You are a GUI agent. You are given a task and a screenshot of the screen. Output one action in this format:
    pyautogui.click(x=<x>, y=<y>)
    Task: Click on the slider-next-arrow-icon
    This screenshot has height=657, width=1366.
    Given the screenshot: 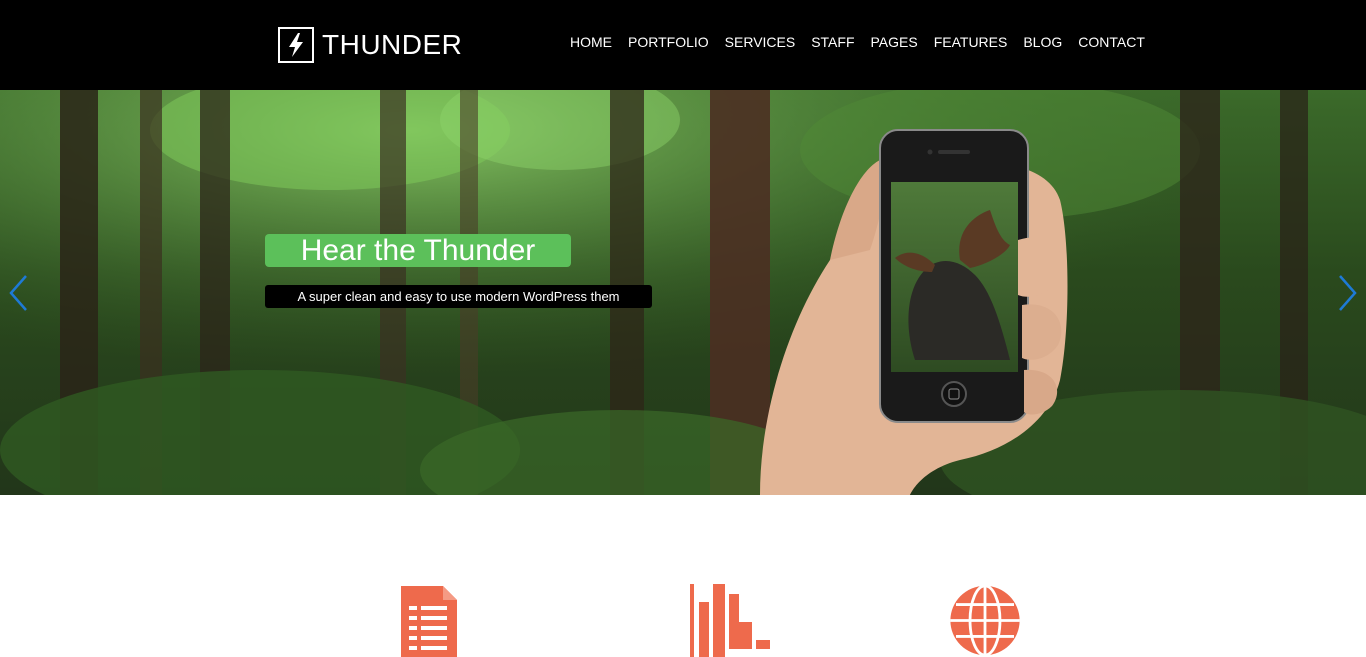 What is the action you would take?
    pyautogui.click(x=1347, y=293)
    